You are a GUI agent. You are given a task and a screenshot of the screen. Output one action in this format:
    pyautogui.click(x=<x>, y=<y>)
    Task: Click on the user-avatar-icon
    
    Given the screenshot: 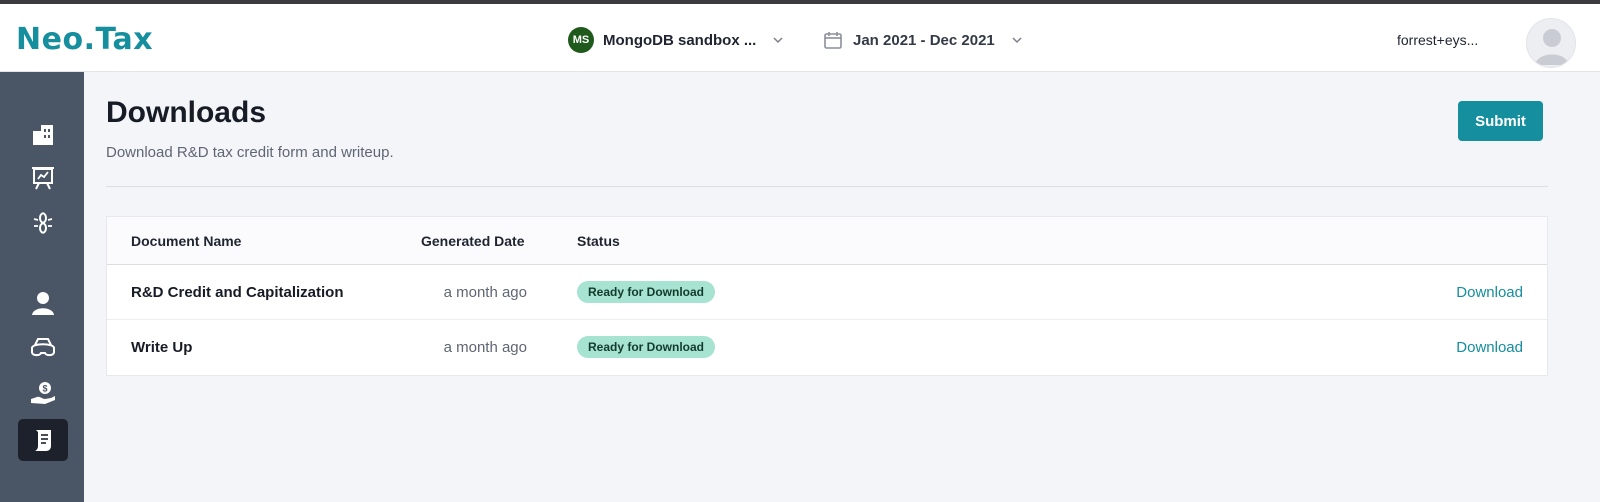 What is the action you would take?
    pyautogui.click(x=1551, y=43)
    